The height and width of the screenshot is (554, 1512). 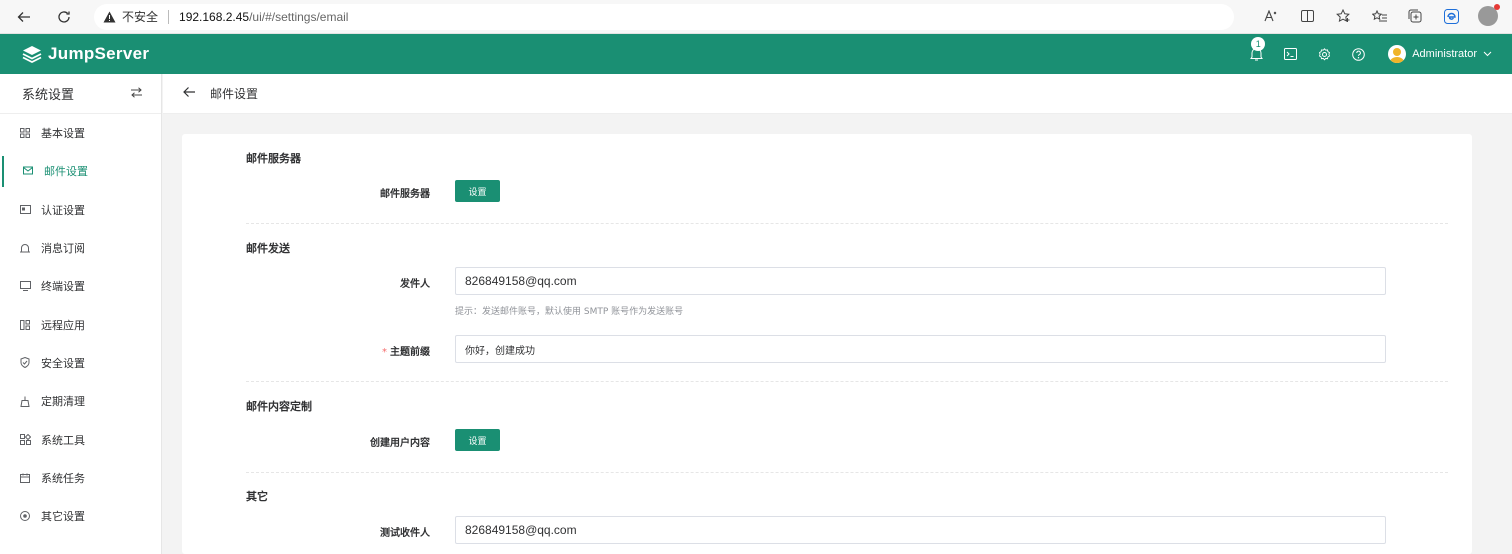 What do you see at coordinates (477, 440) in the screenshot?
I see `create-user-settings-button: 设置` at bounding box center [477, 440].